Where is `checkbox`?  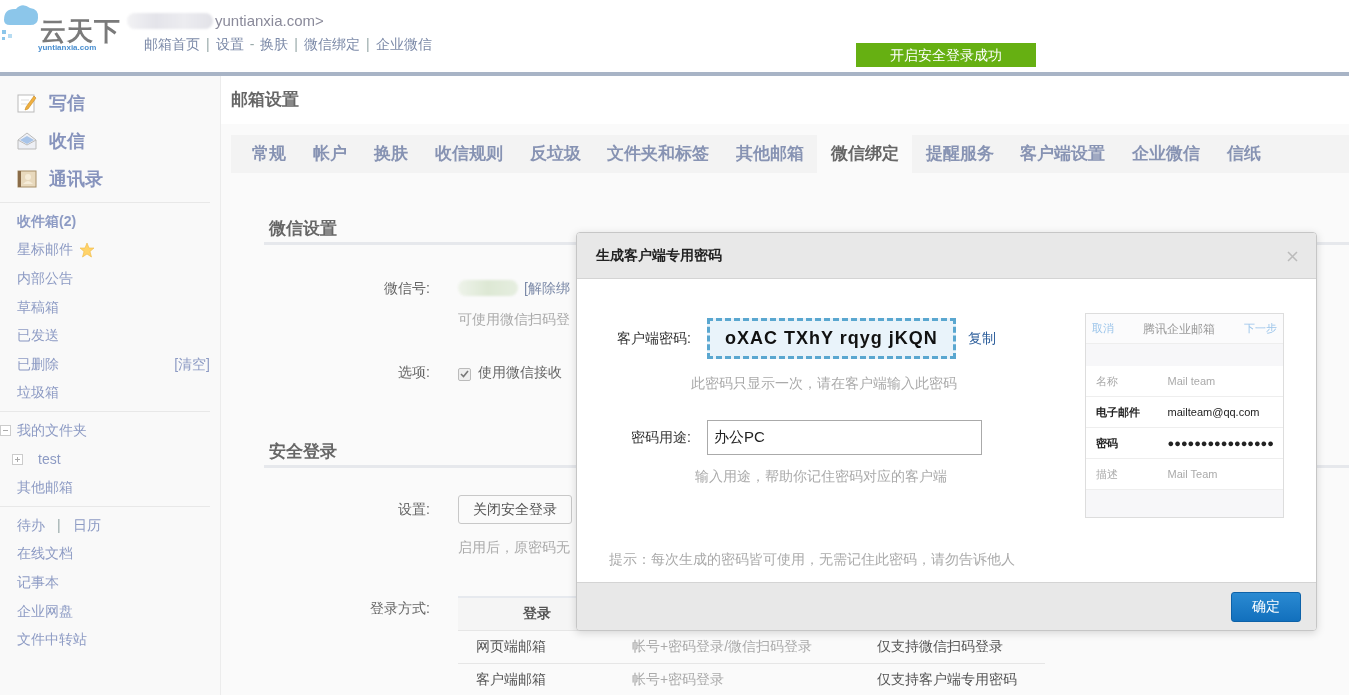 checkbox is located at coordinates (464, 374).